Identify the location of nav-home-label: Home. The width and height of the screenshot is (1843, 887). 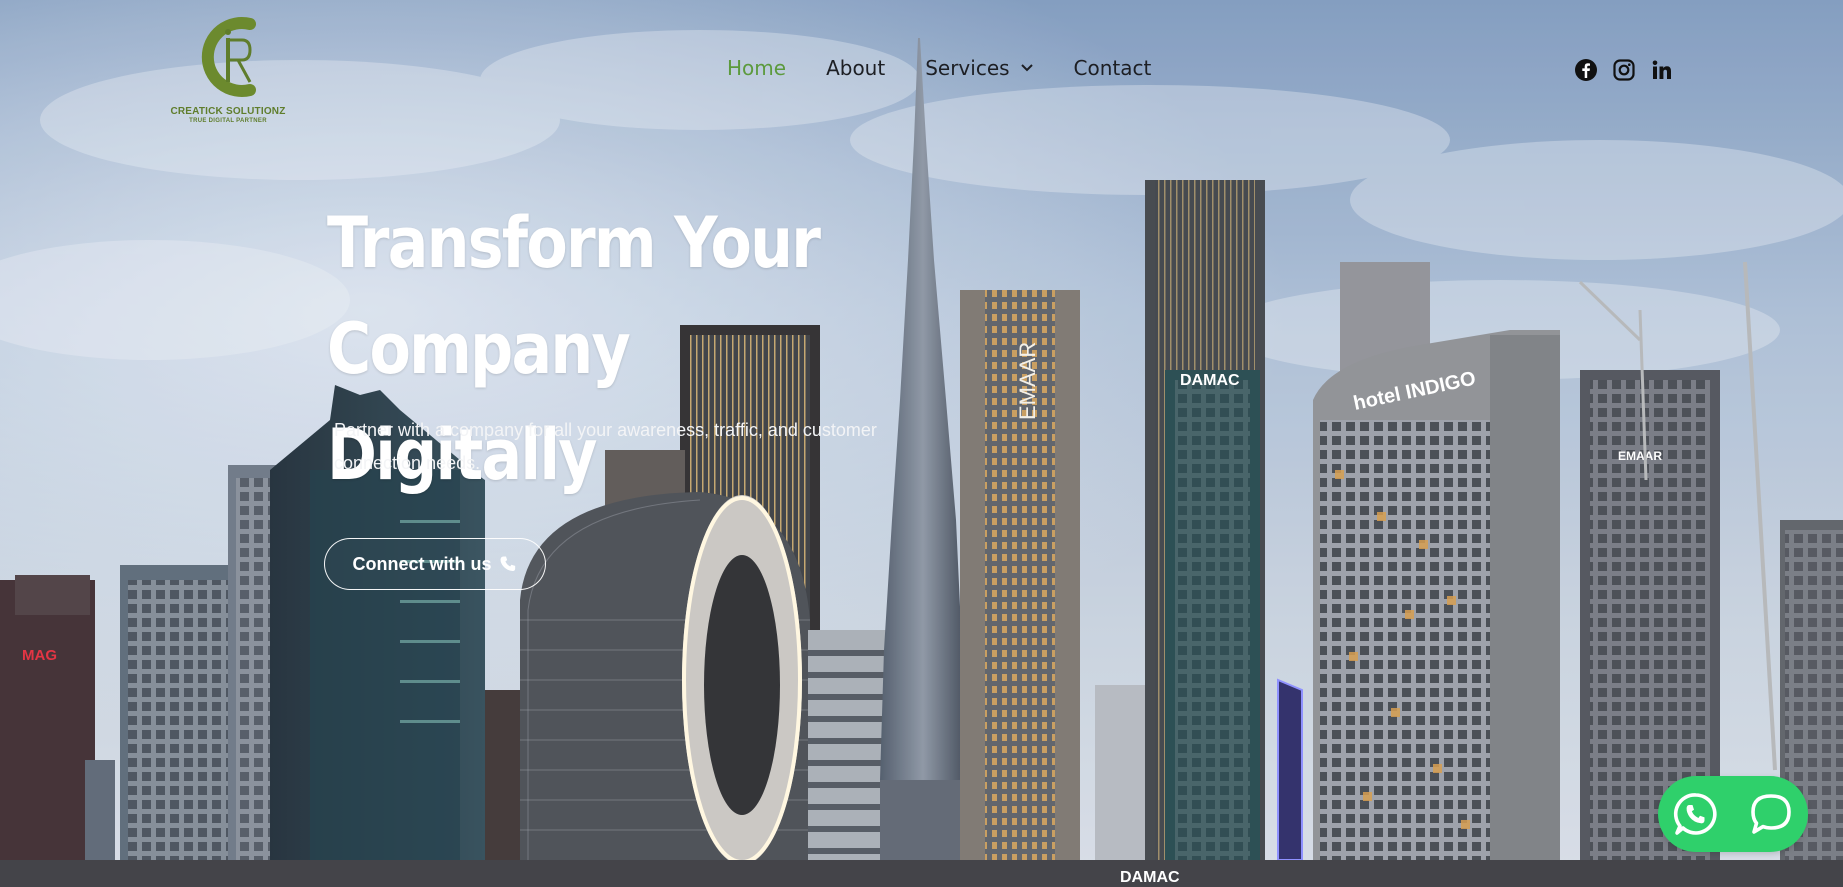
(757, 68).